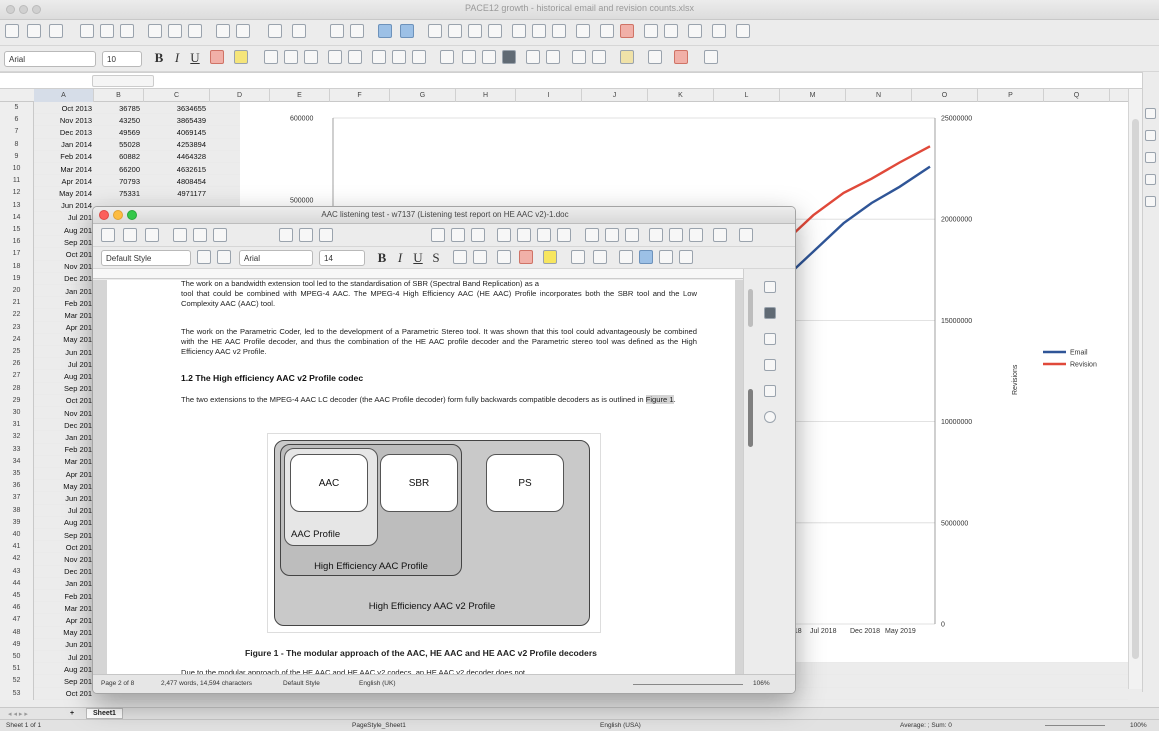  Describe the element at coordinates (612, 235) in the screenshot. I see `writer-field-icon` at that location.